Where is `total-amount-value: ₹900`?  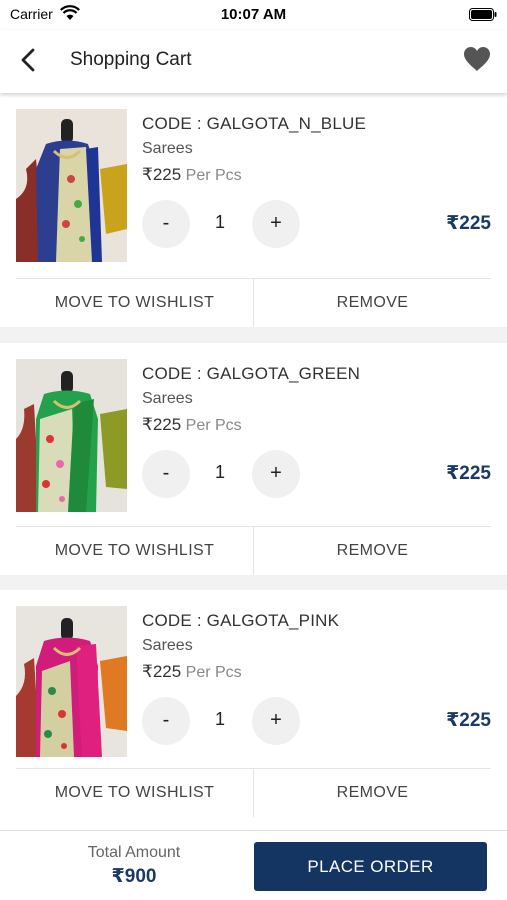 total-amount-value: ₹900 is located at coordinates (134, 876).